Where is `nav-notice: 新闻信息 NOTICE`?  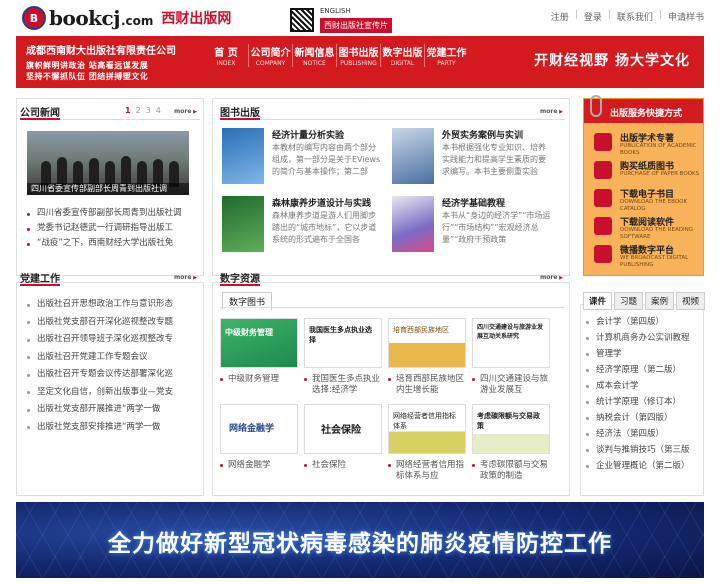
nav-notice: 新闻信息 NOTICE is located at coordinates (314, 55).